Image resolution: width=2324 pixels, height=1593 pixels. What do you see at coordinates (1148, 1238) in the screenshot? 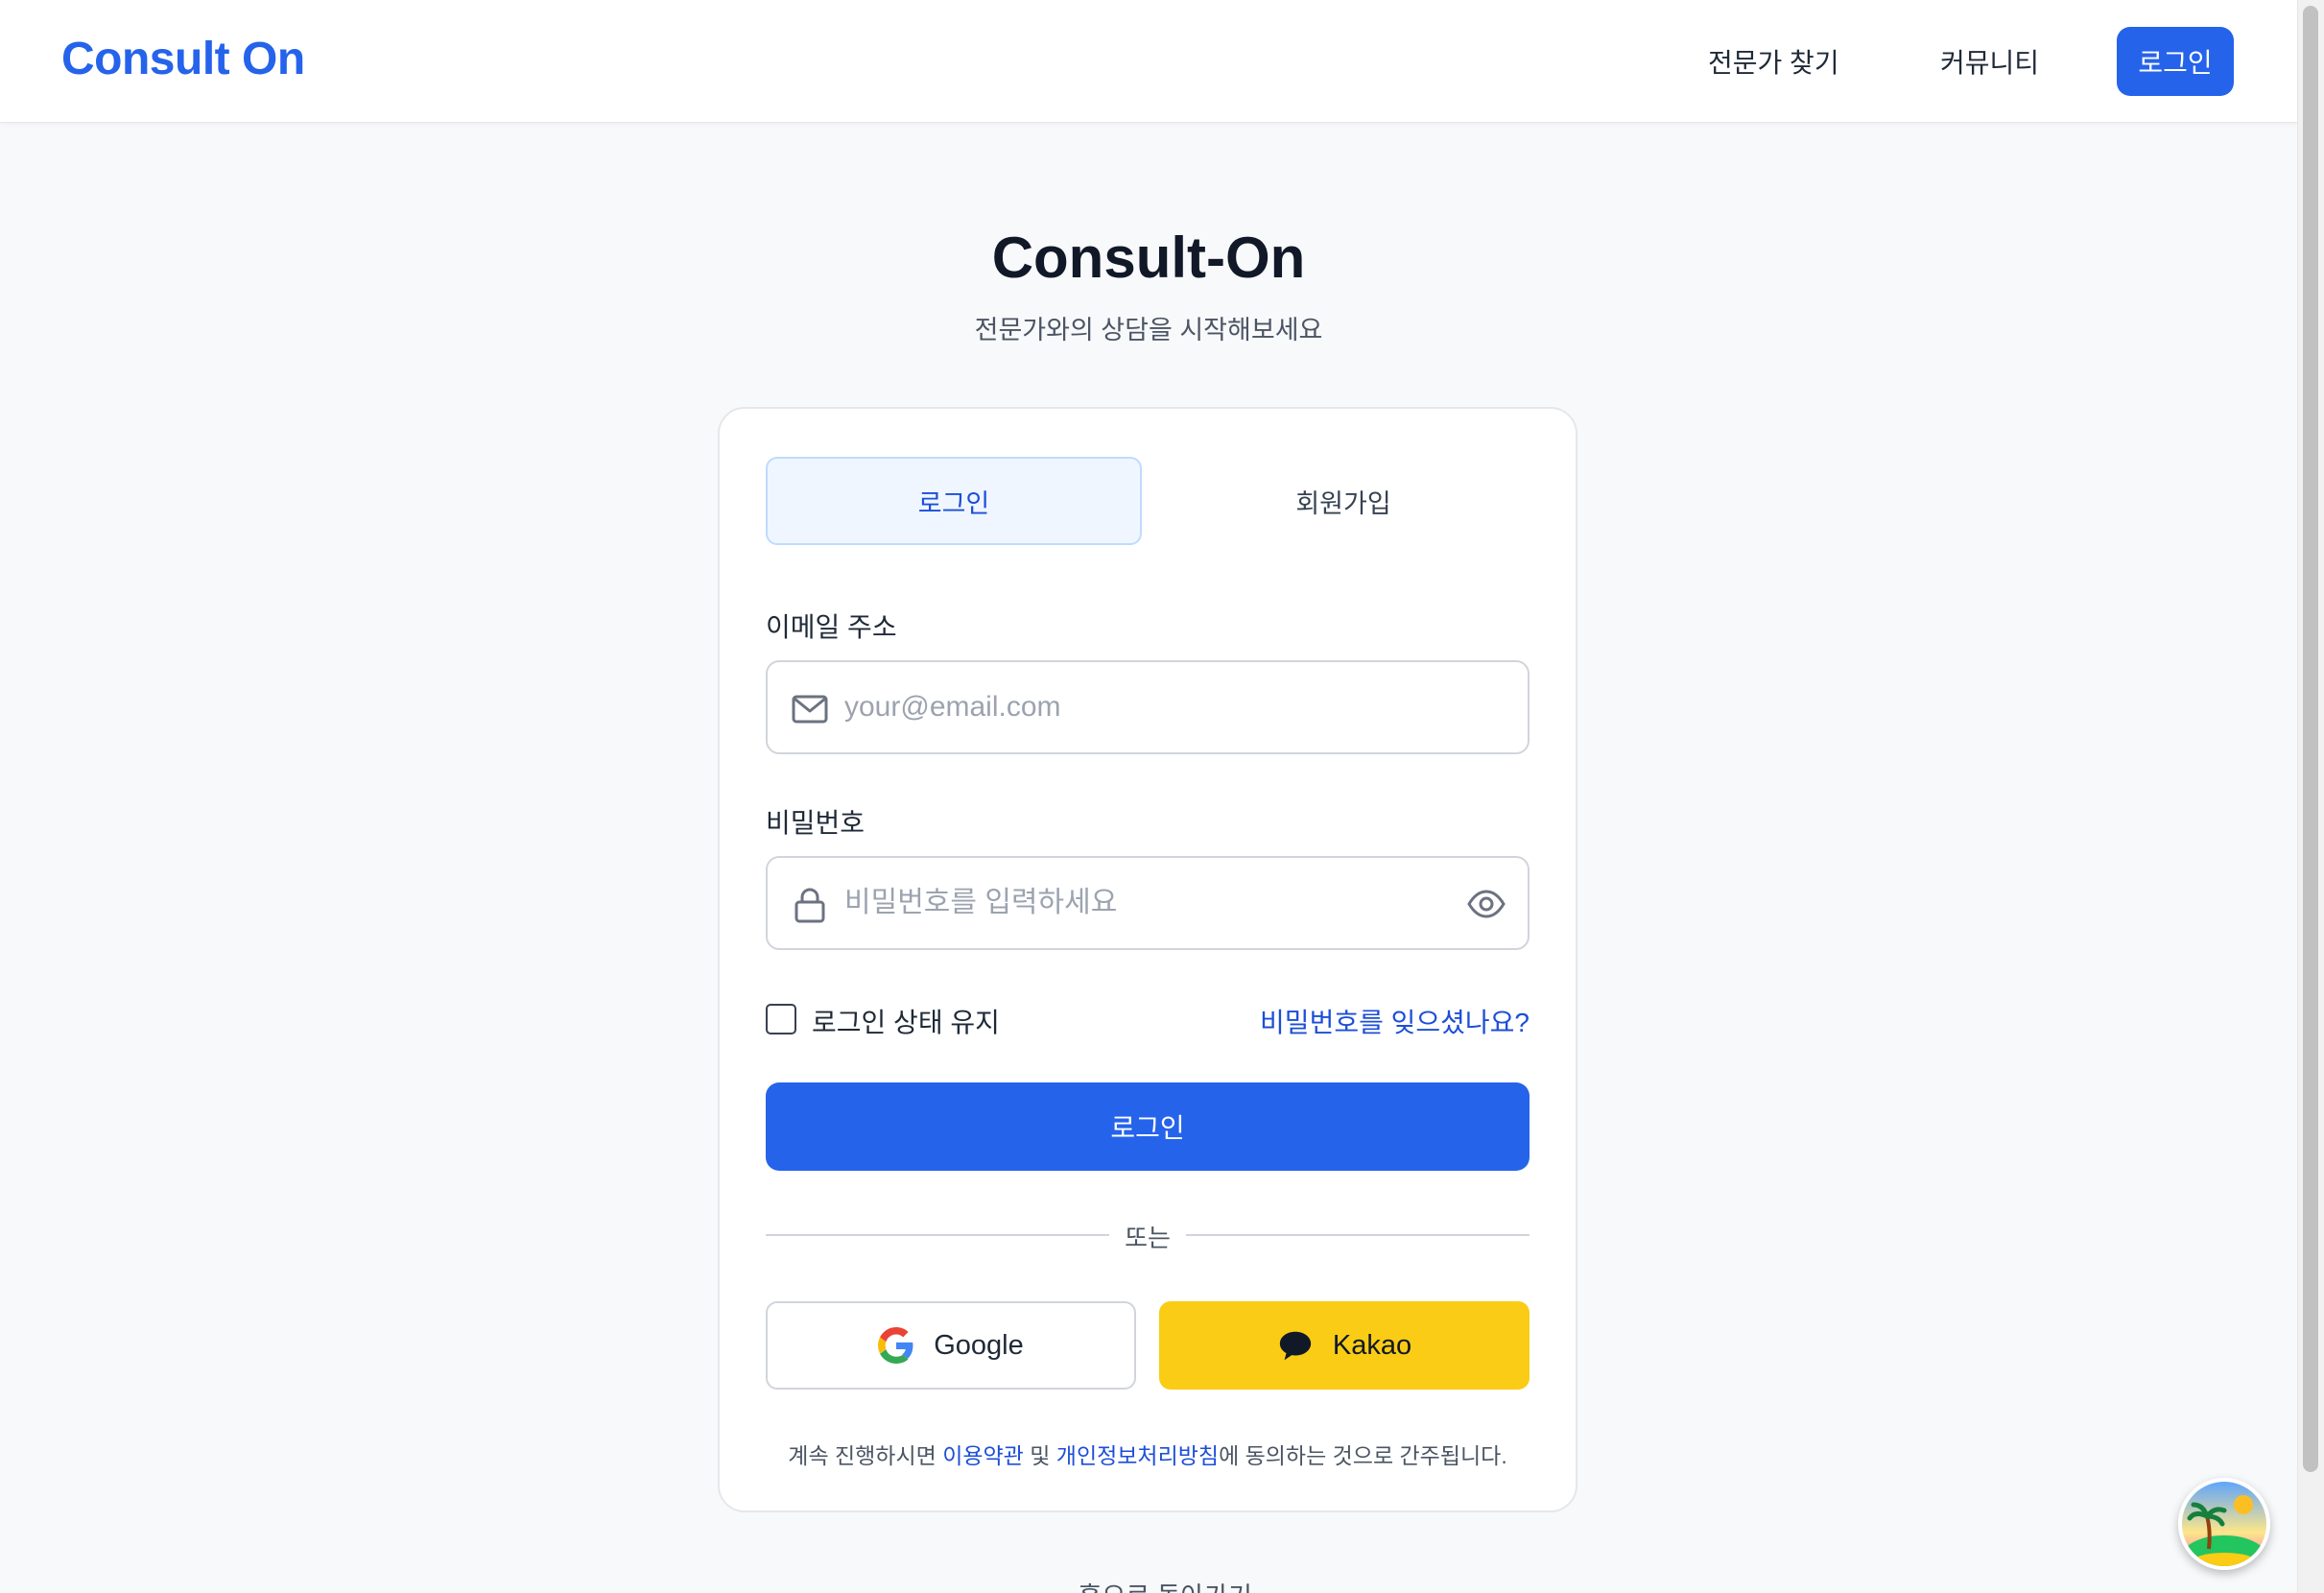
I see `divider-text: 또는` at bounding box center [1148, 1238].